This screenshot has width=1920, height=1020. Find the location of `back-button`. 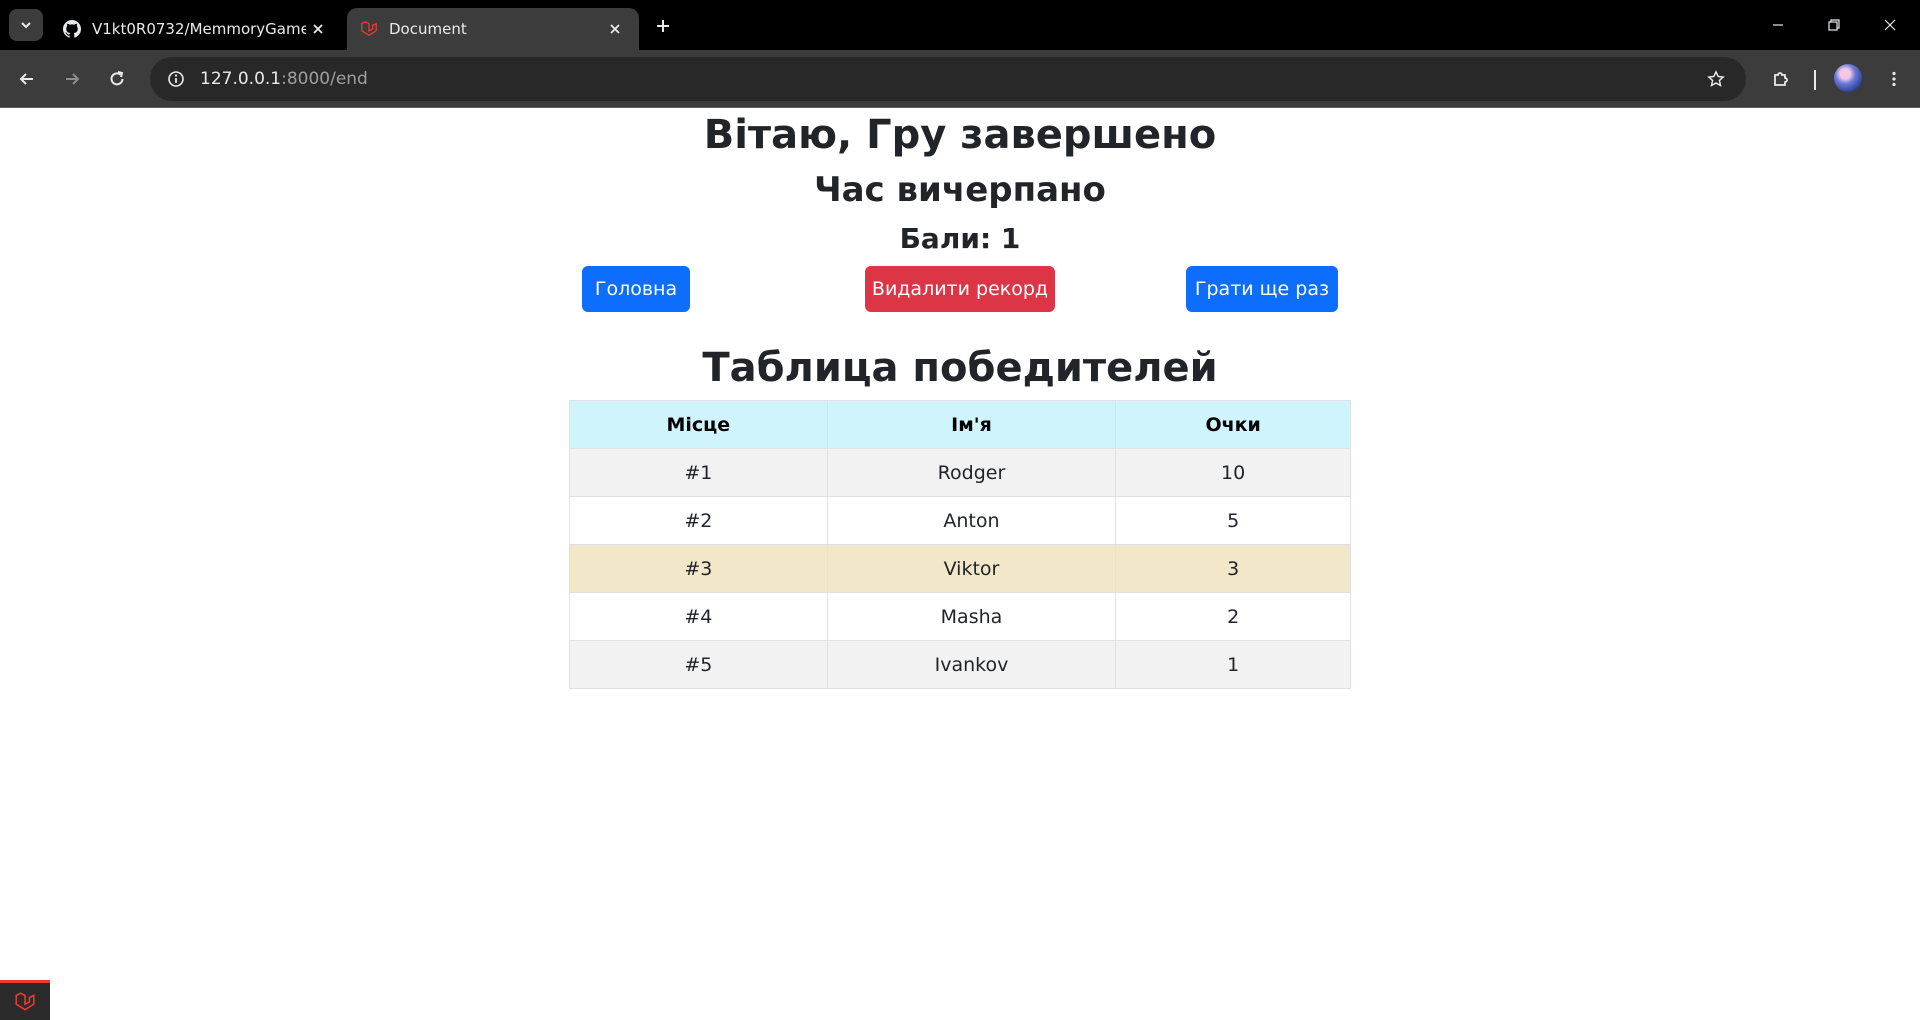

back-button is located at coordinates (27, 79).